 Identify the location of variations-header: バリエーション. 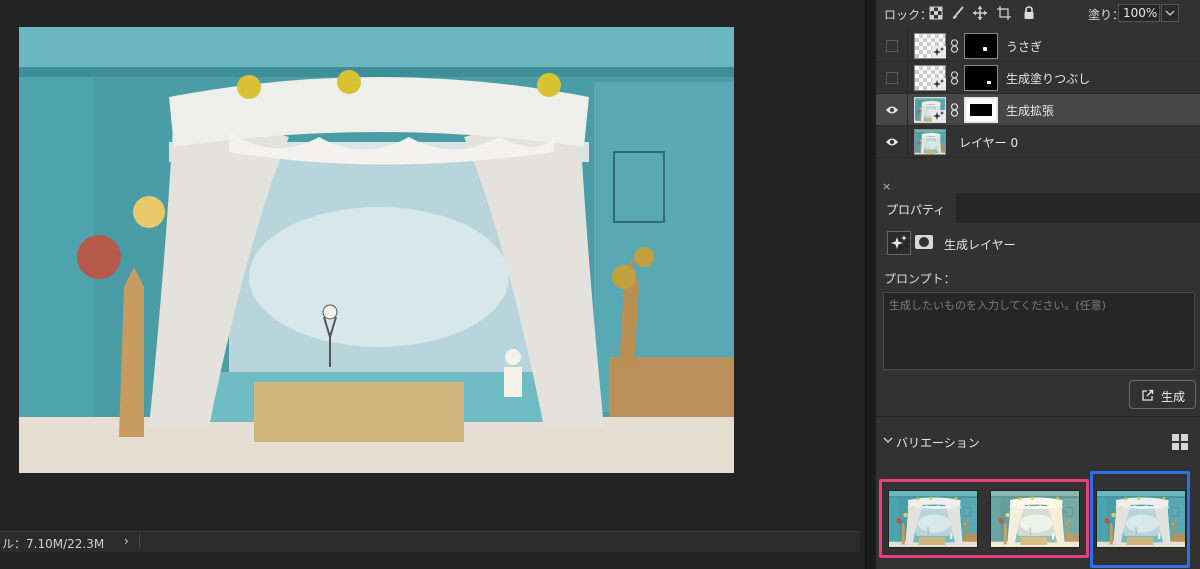
(938, 442).